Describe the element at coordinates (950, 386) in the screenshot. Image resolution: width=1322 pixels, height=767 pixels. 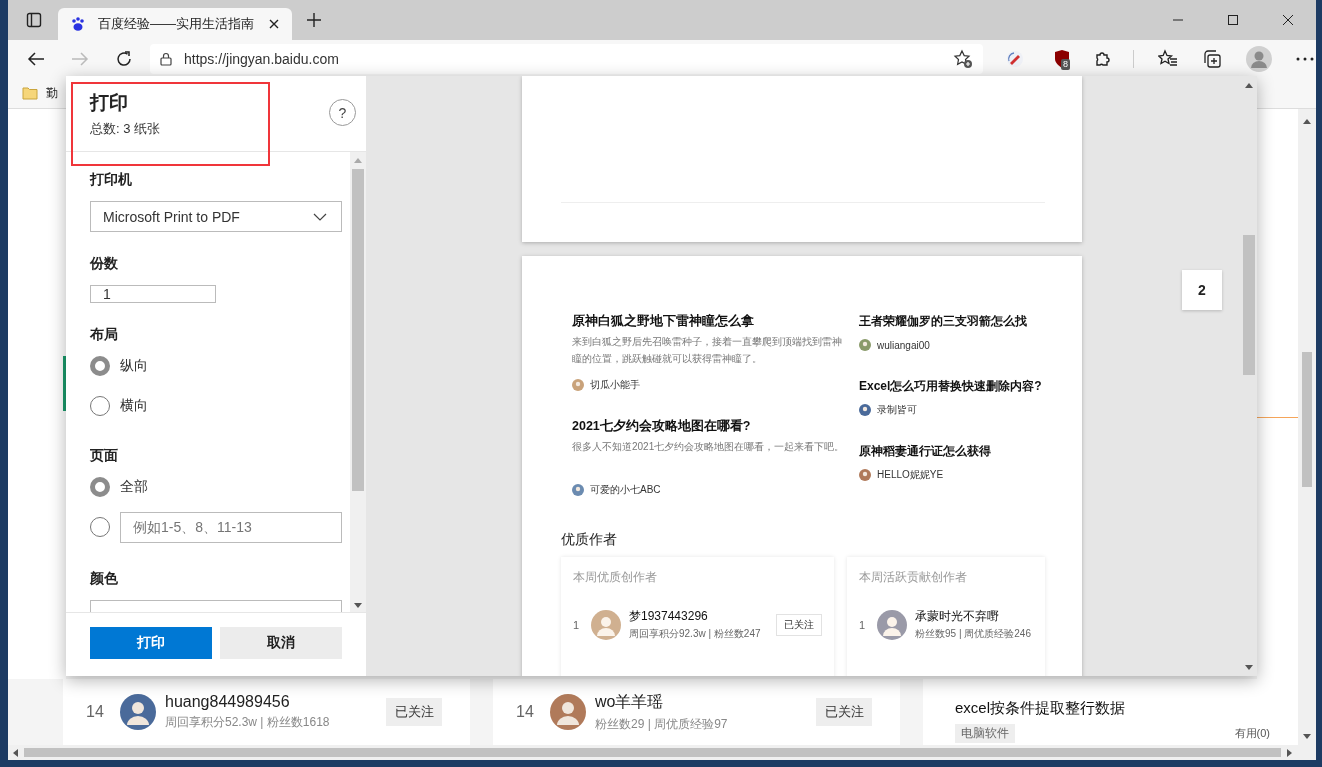
I see `article-title: Excel怎么巧用替换快速删除内容?` at that location.